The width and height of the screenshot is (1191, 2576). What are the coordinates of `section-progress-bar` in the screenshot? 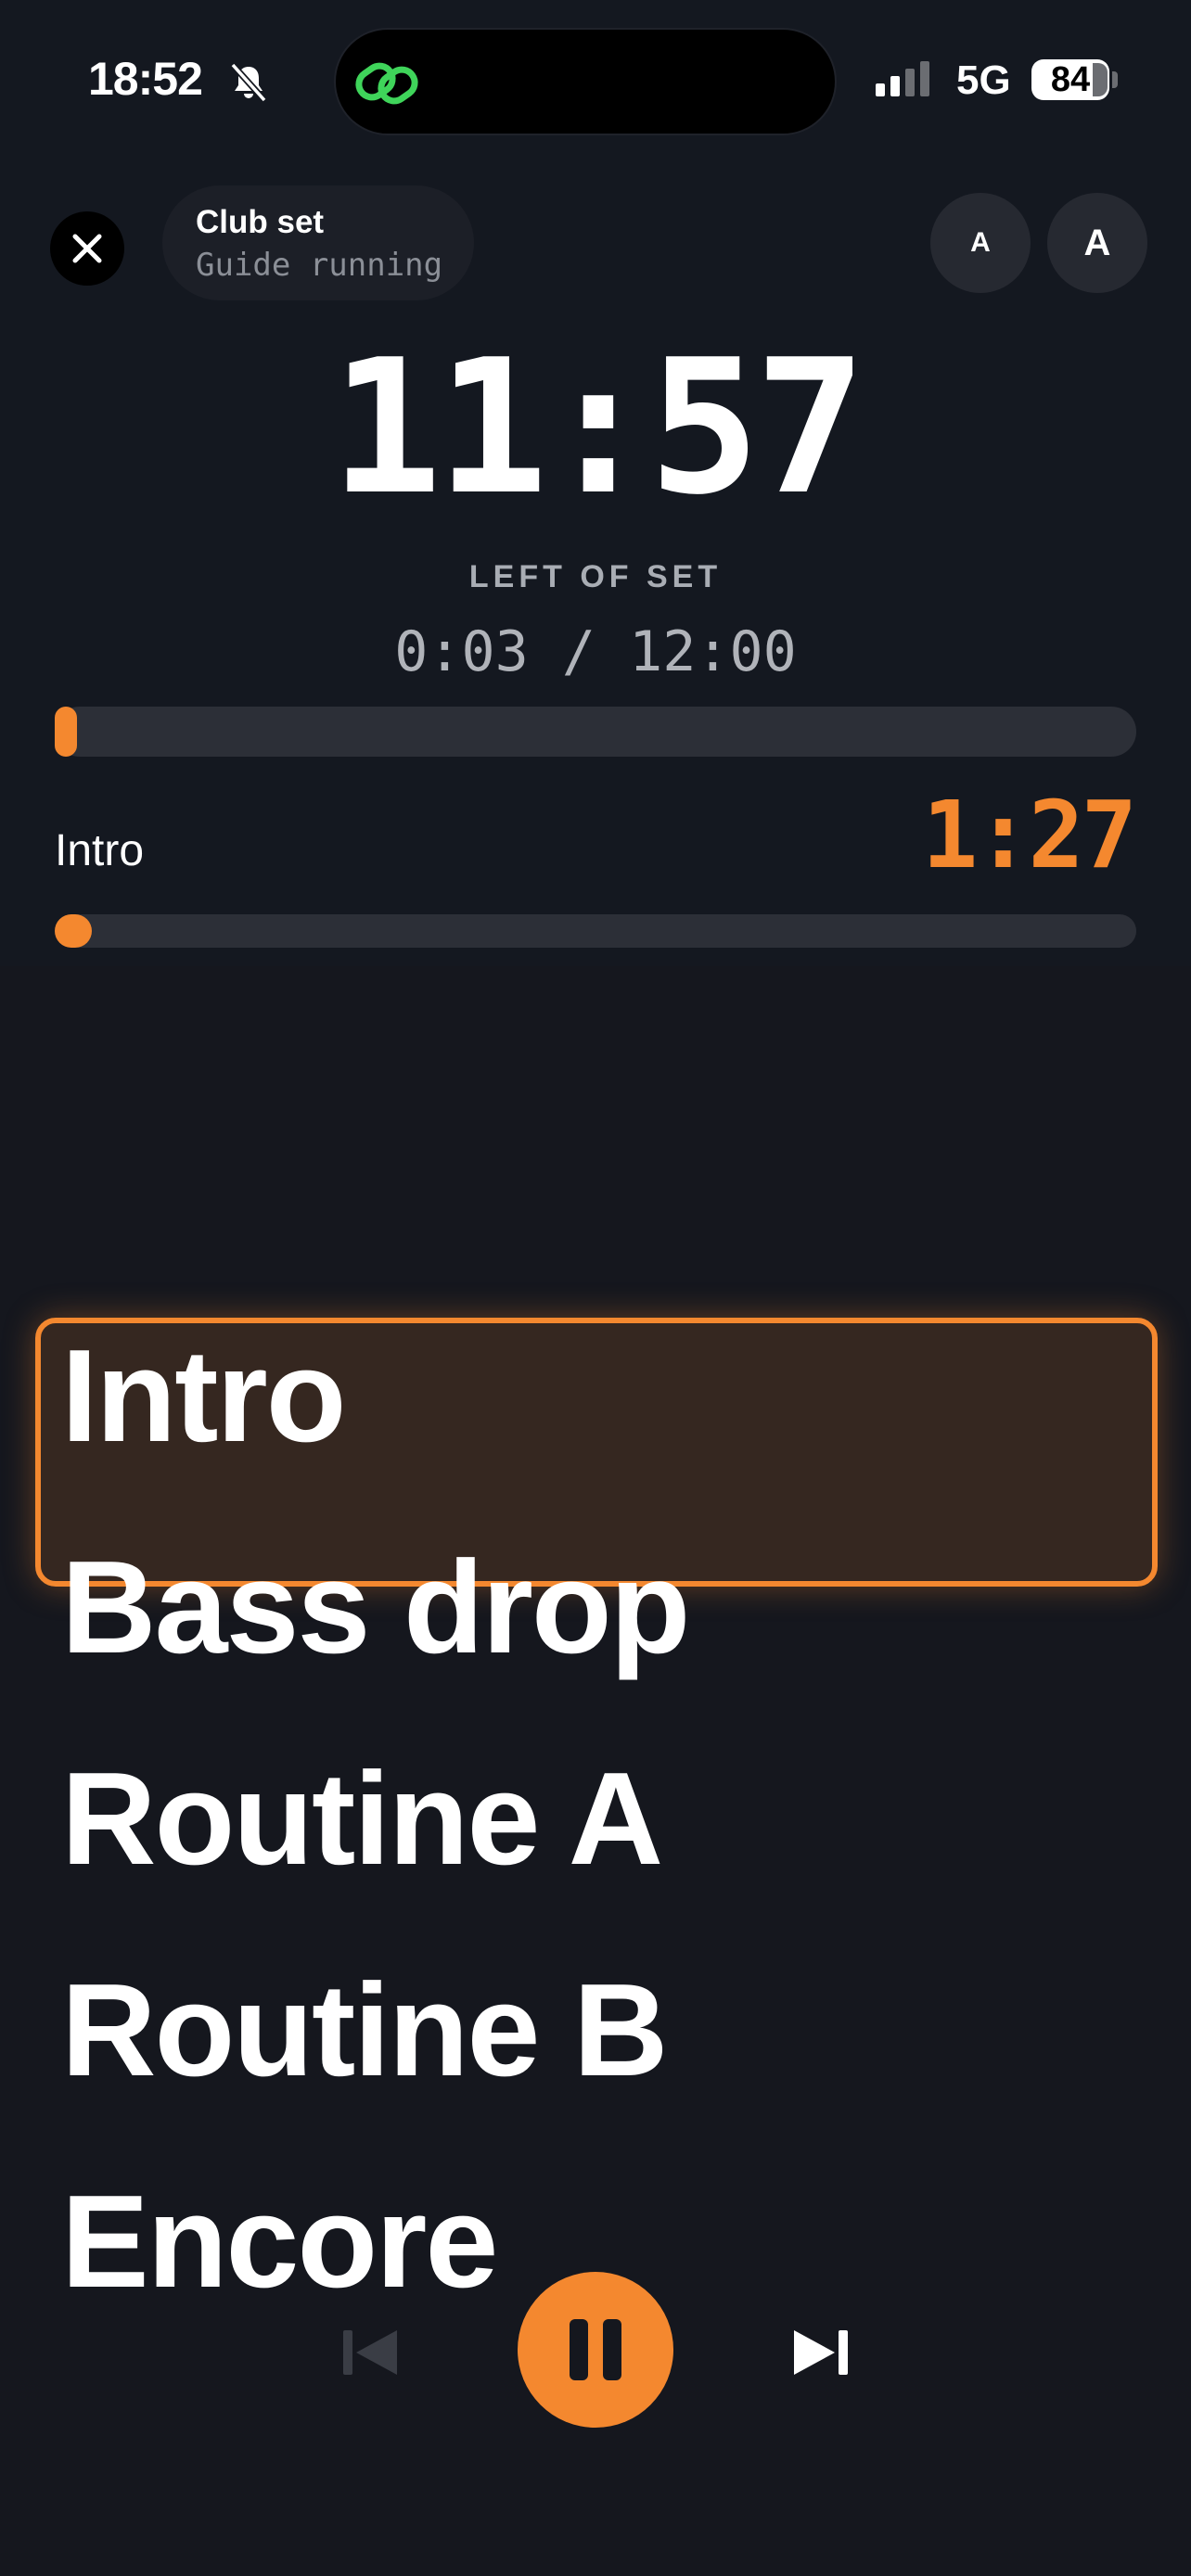 It's located at (595, 931).